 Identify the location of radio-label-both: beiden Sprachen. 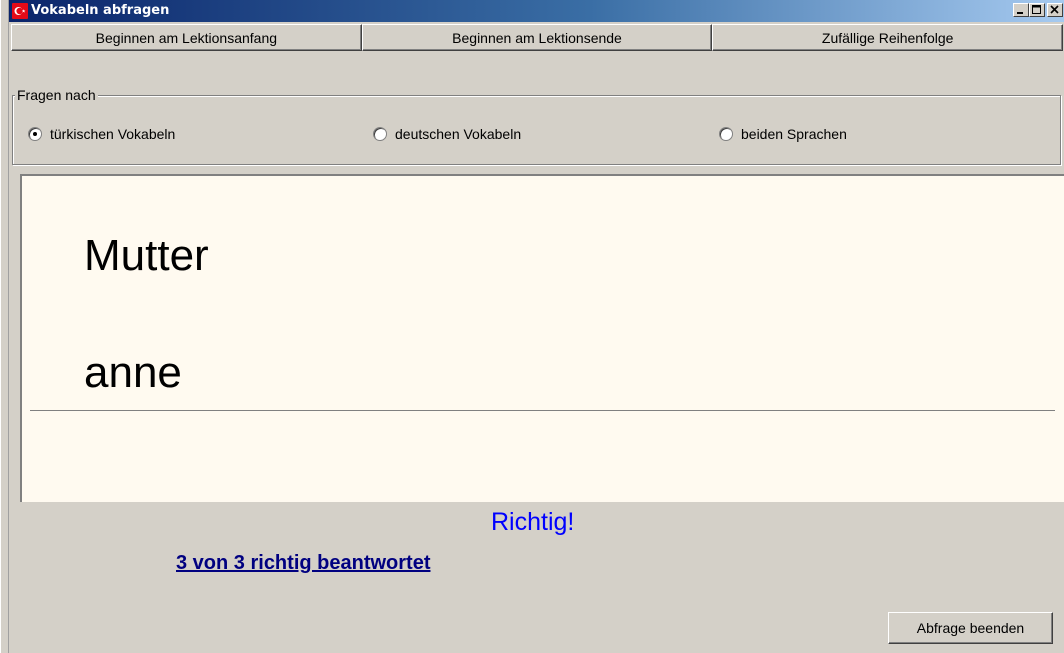
(794, 134).